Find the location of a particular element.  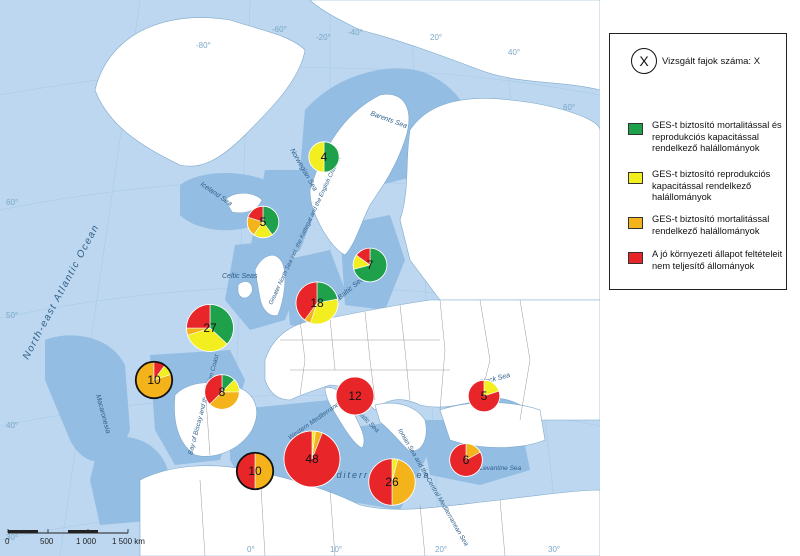

pie-black-sea: 5 is located at coordinates (484, 396).